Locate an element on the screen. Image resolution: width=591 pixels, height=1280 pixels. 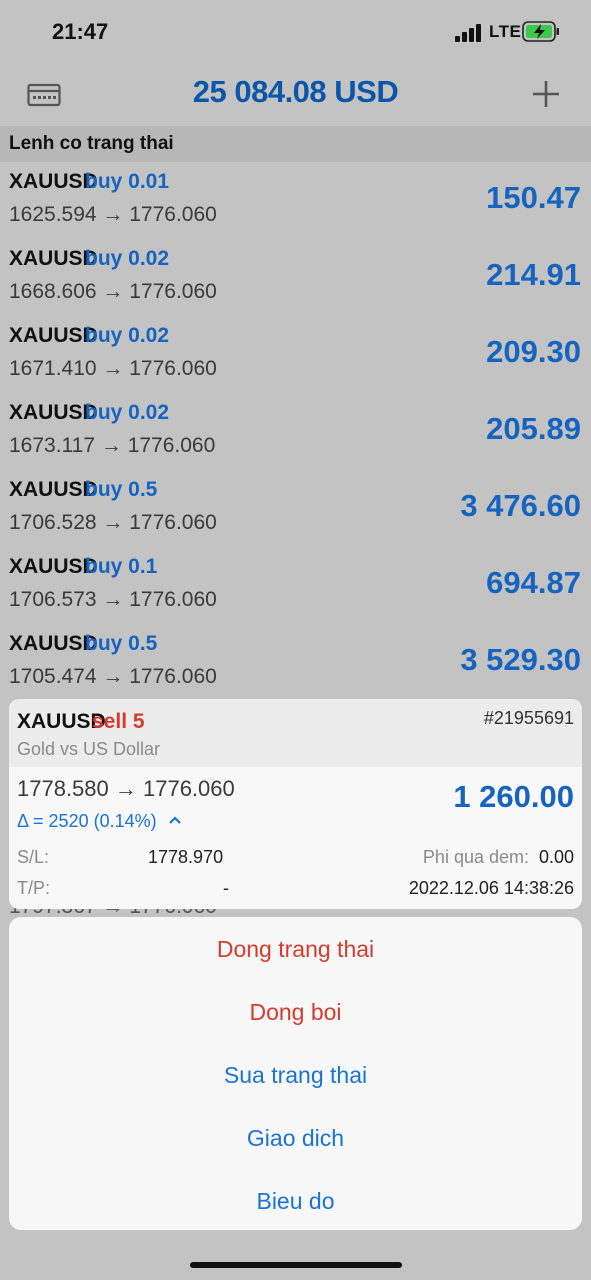
position-prices: 1625.594 → 1776.060 is located at coordinates (113, 214).